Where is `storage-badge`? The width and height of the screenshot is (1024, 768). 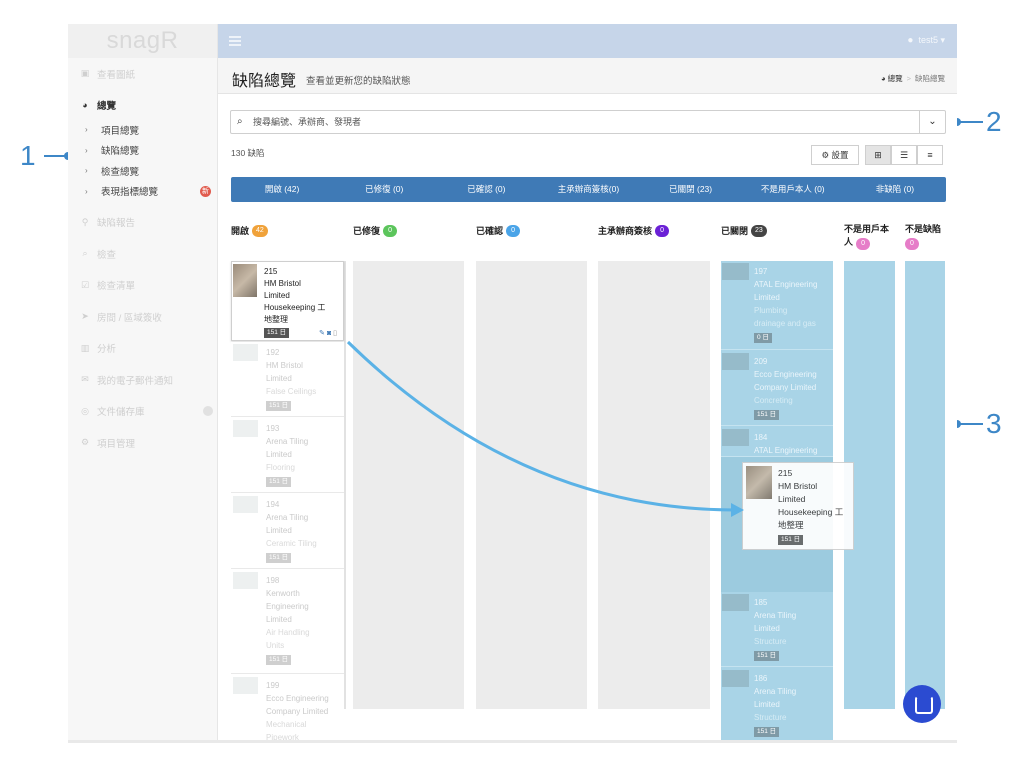 storage-badge is located at coordinates (208, 411).